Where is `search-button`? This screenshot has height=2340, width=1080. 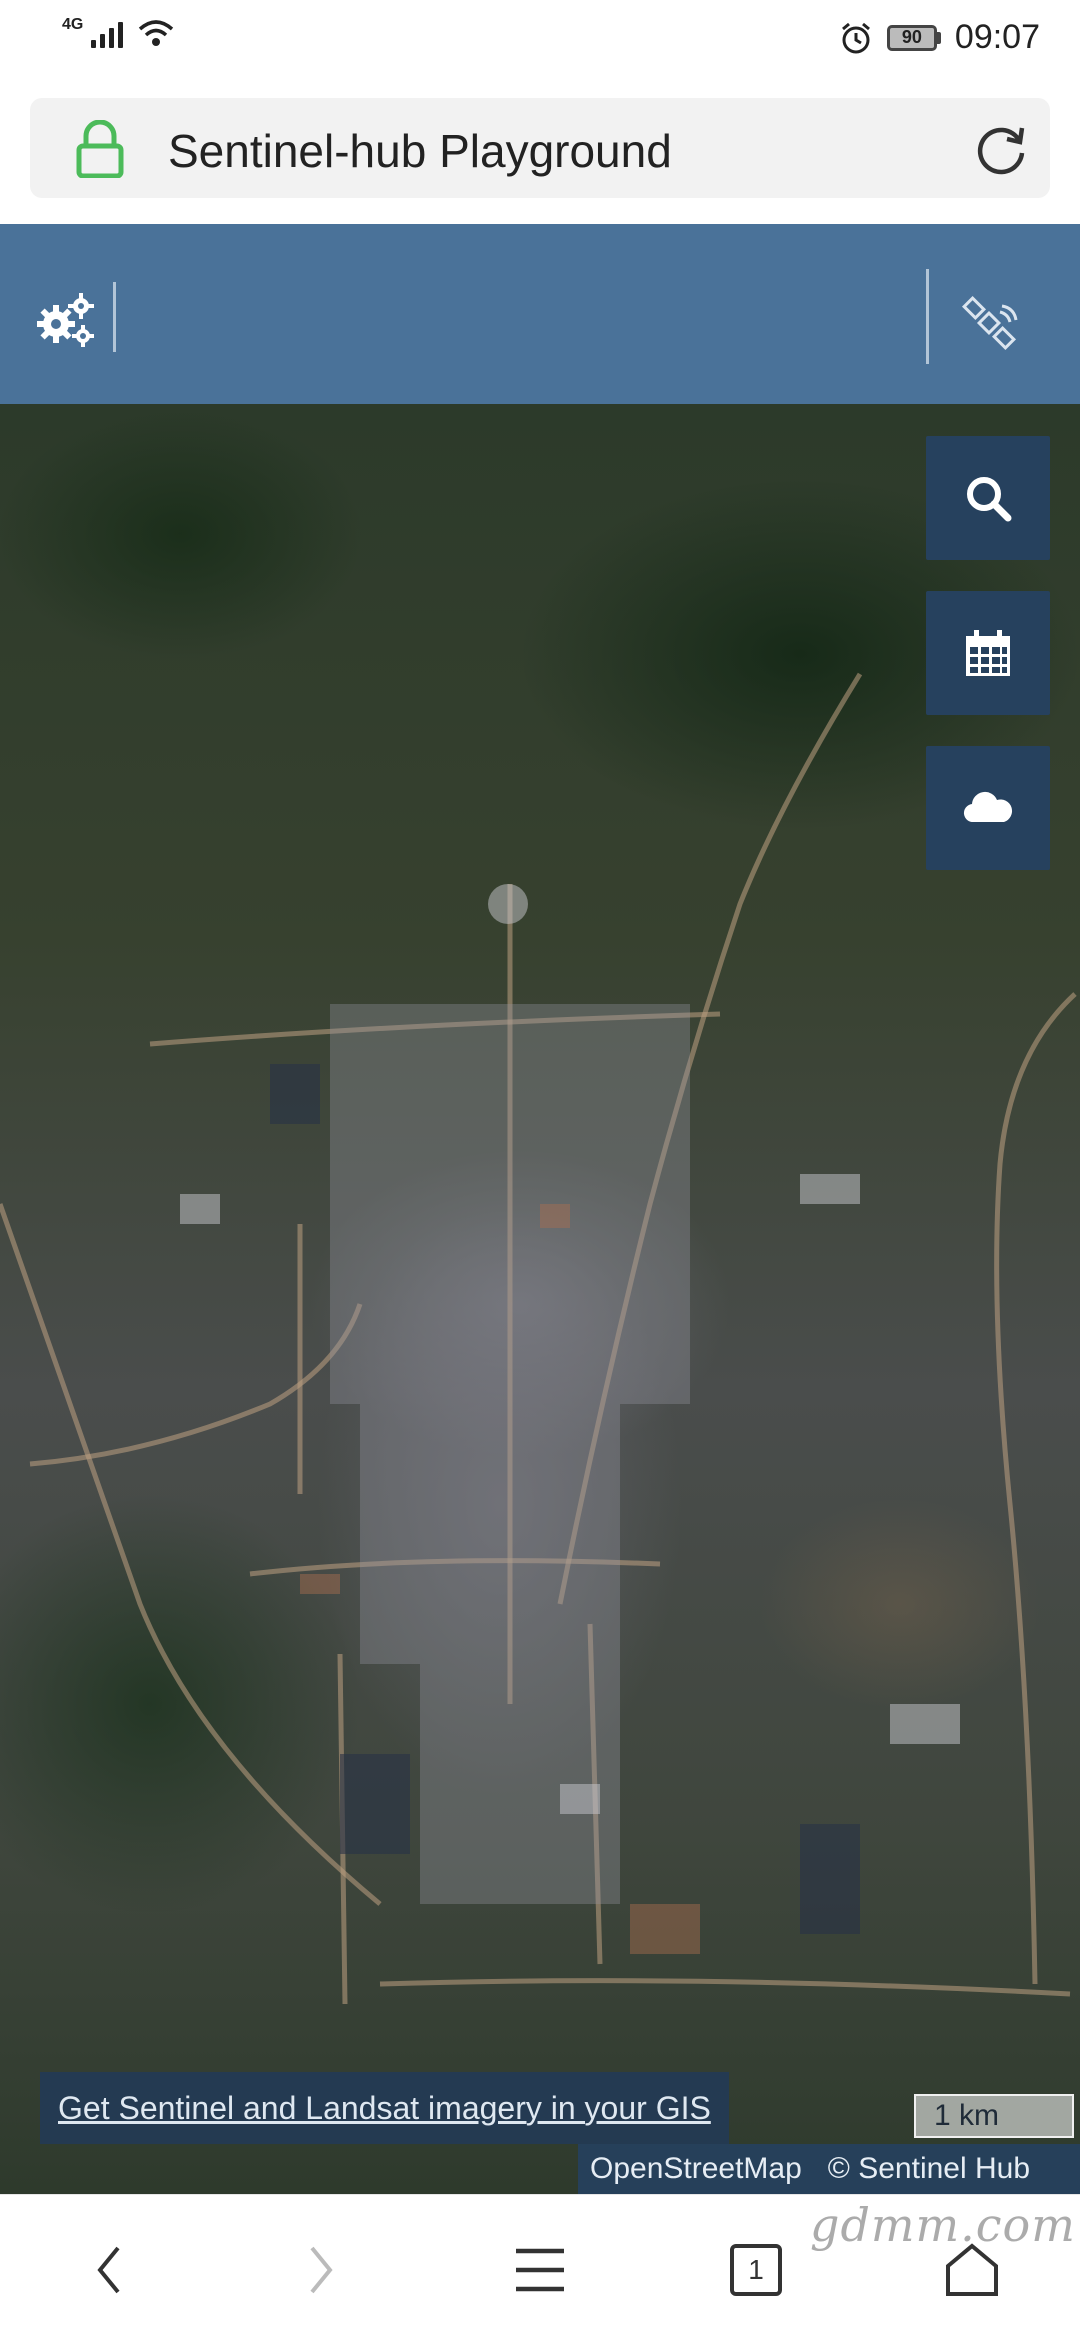
search-button is located at coordinates (988, 498).